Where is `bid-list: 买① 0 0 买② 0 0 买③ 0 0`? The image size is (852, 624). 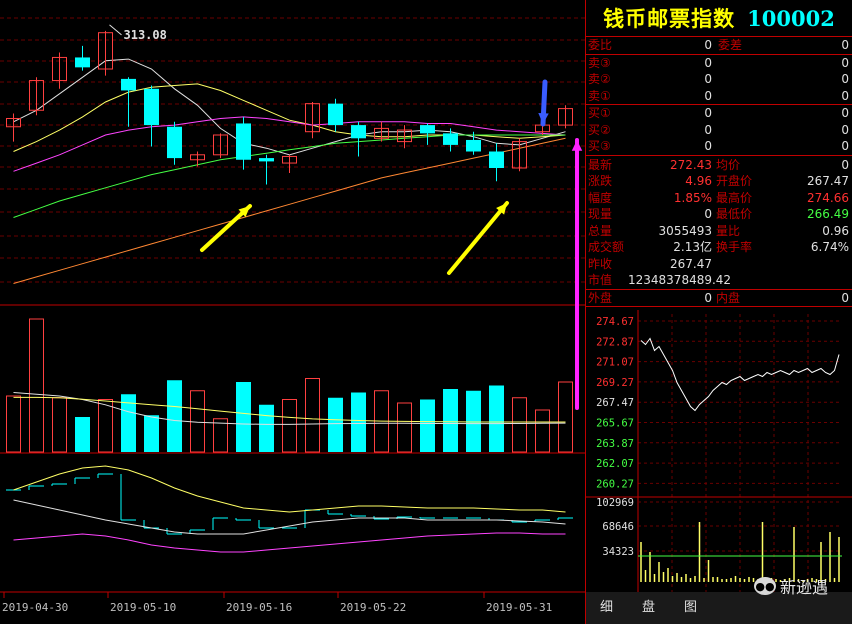
bid-list: 买① 0 0 买② 0 0 买③ 0 0 is located at coordinates (719, 130).